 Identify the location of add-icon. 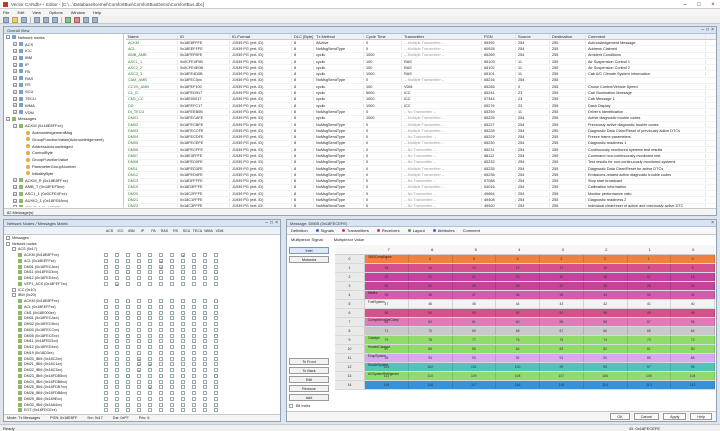
(68, 19).